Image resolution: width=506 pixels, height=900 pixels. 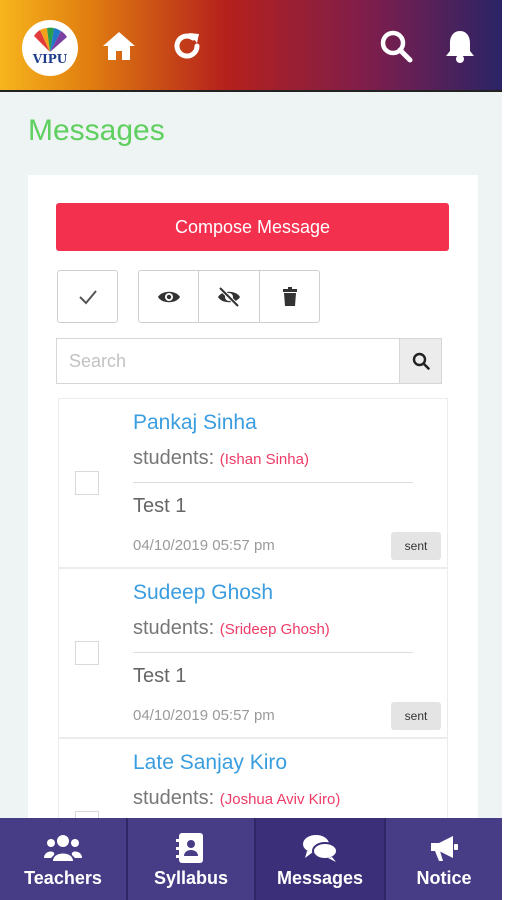 What do you see at coordinates (191, 848) in the screenshot?
I see `address-book-icon` at bounding box center [191, 848].